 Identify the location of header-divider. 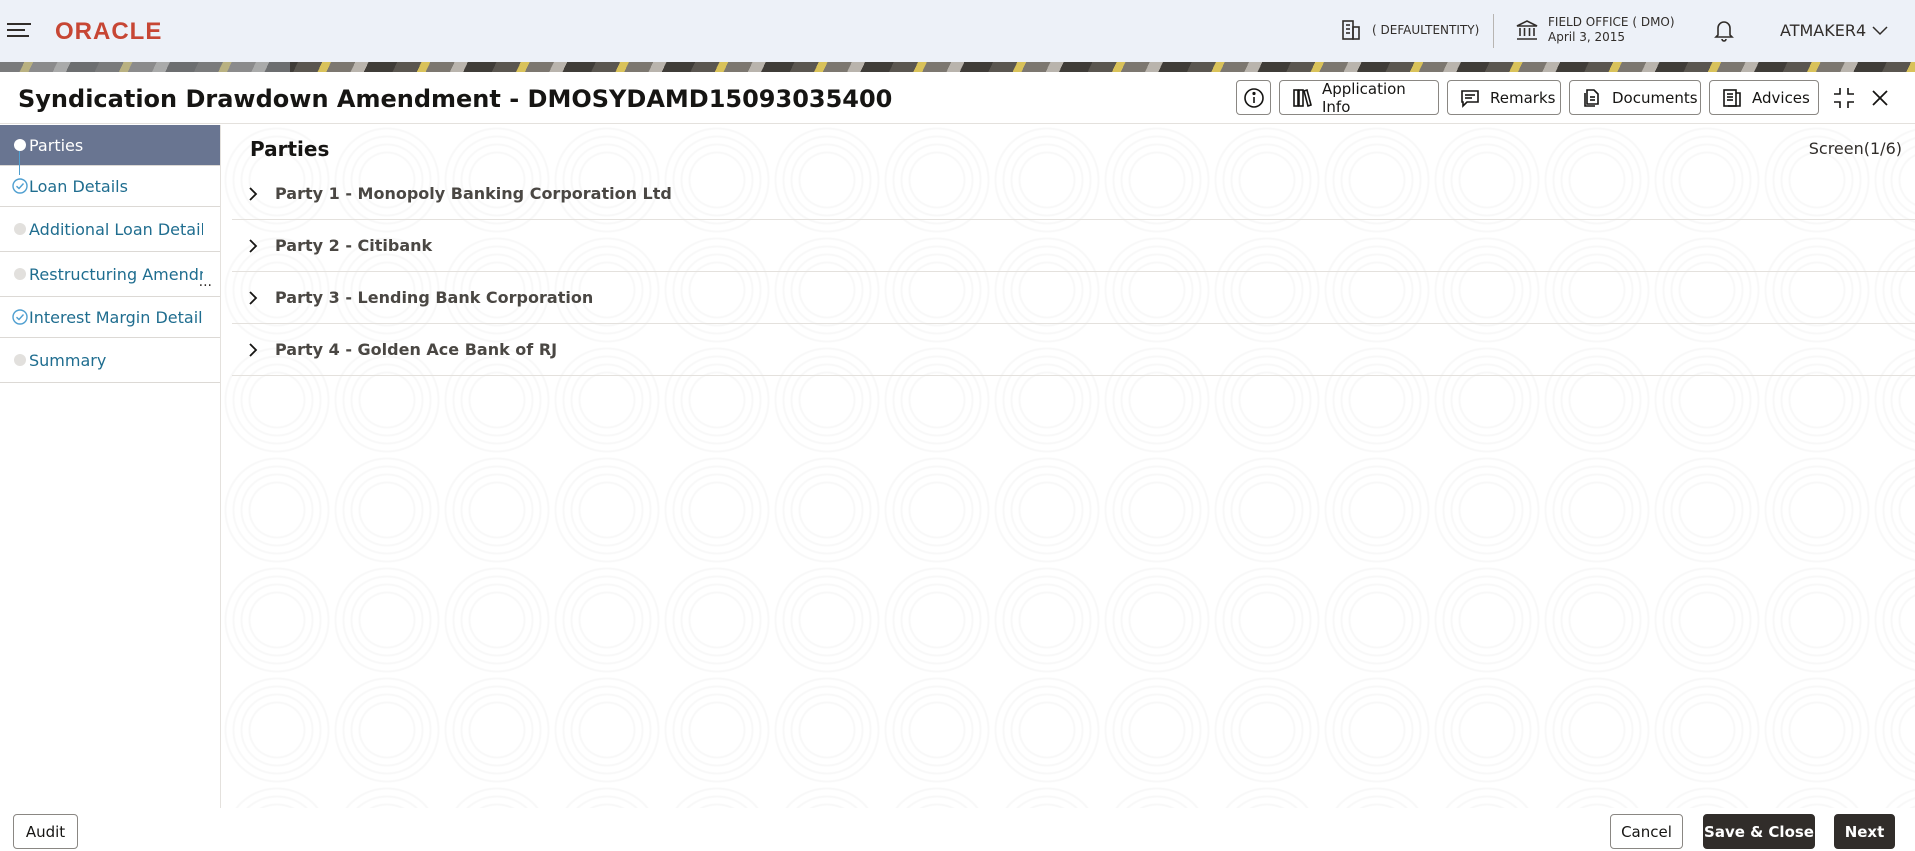
(1493, 31).